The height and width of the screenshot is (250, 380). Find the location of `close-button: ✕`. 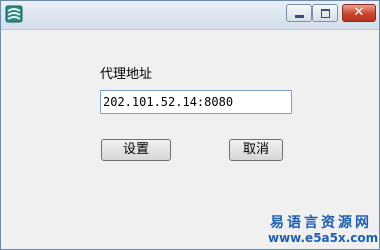

close-button: ✕ is located at coordinates (359, 13).